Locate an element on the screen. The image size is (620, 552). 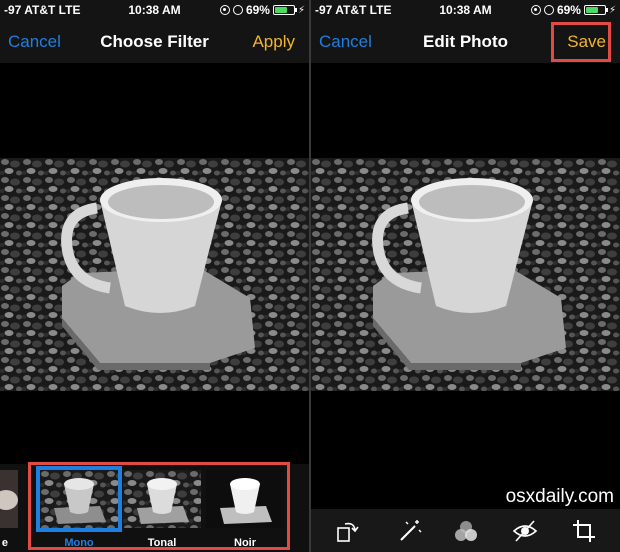
apply-button: Apply is located at coordinates (273, 42).